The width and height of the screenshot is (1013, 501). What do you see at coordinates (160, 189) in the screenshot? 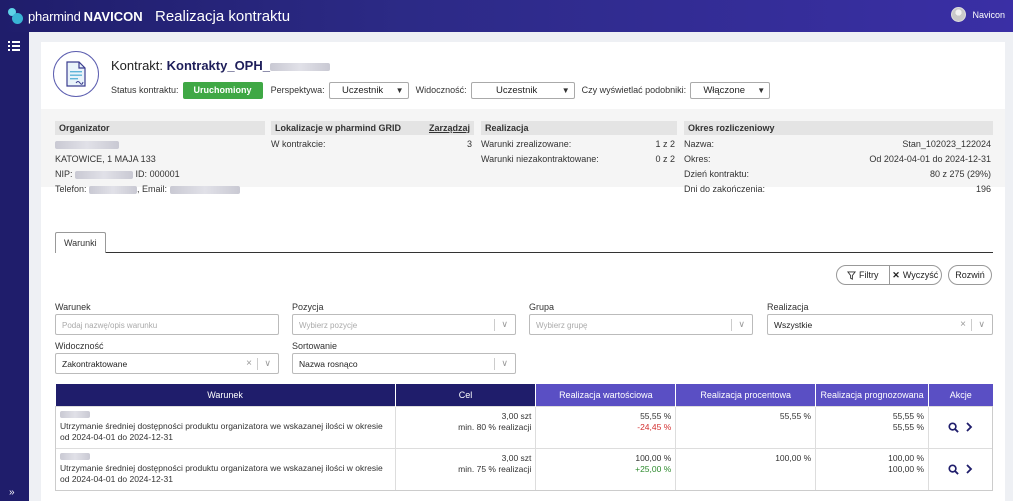
I see `organizer-contact: Telefon: , Email:` at bounding box center [160, 189].